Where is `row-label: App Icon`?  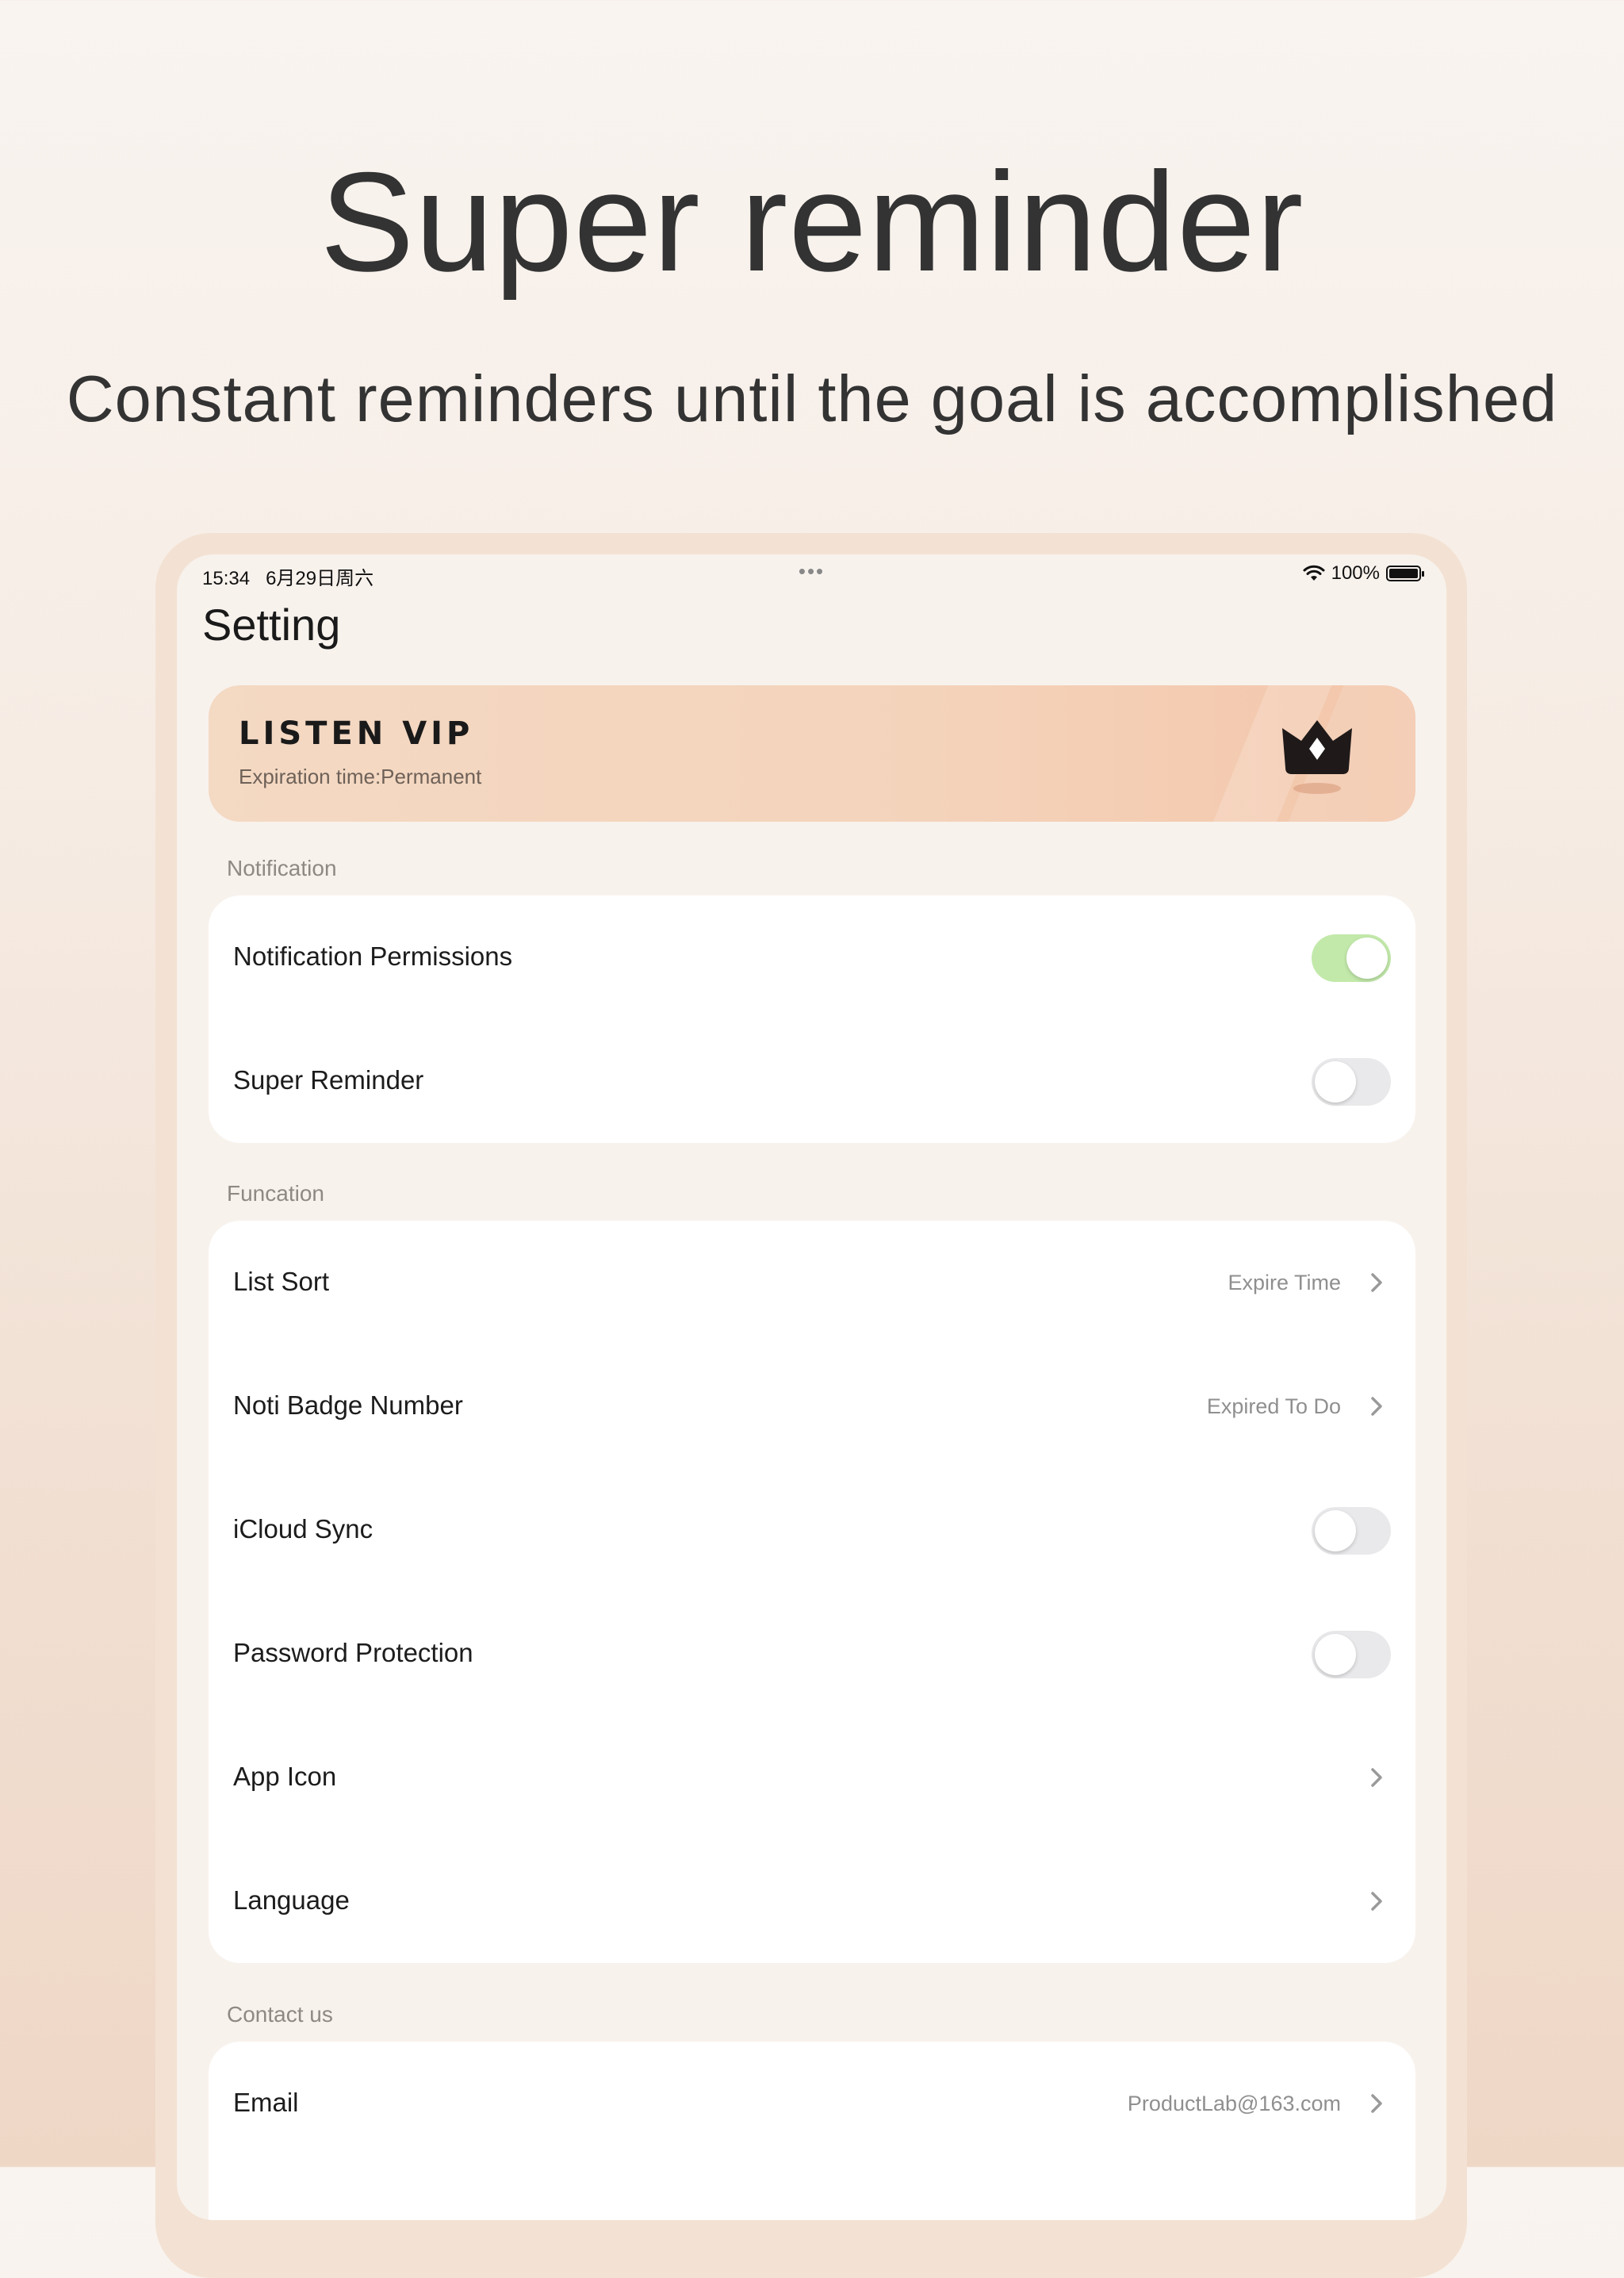
row-label: App Icon is located at coordinates (285, 1776).